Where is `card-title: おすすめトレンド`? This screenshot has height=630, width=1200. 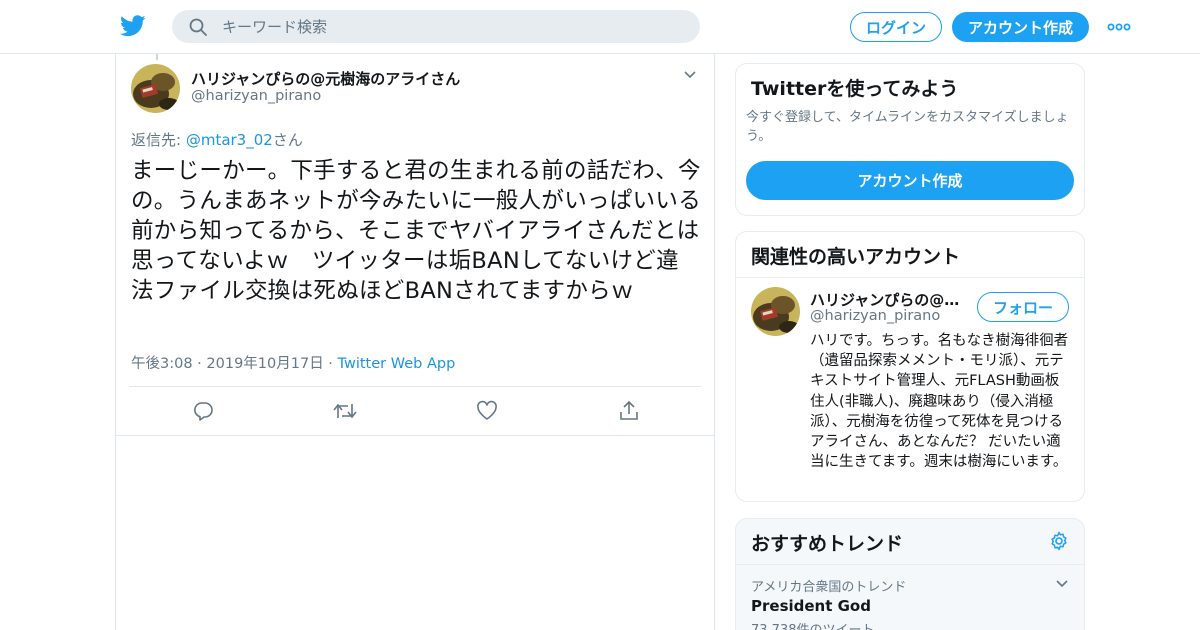 card-title: おすすめトレンド is located at coordinates (827, 544).